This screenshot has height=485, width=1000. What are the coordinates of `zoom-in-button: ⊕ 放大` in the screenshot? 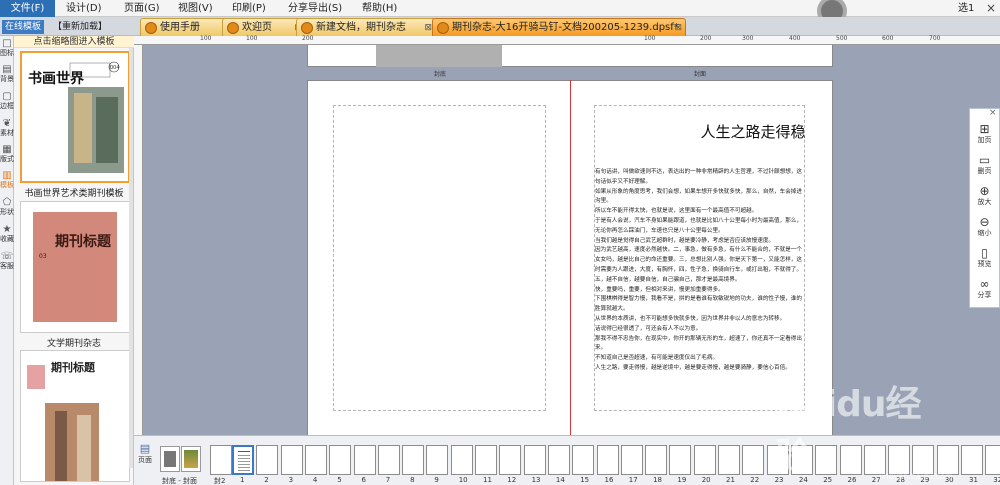 It's located at (984, 196).